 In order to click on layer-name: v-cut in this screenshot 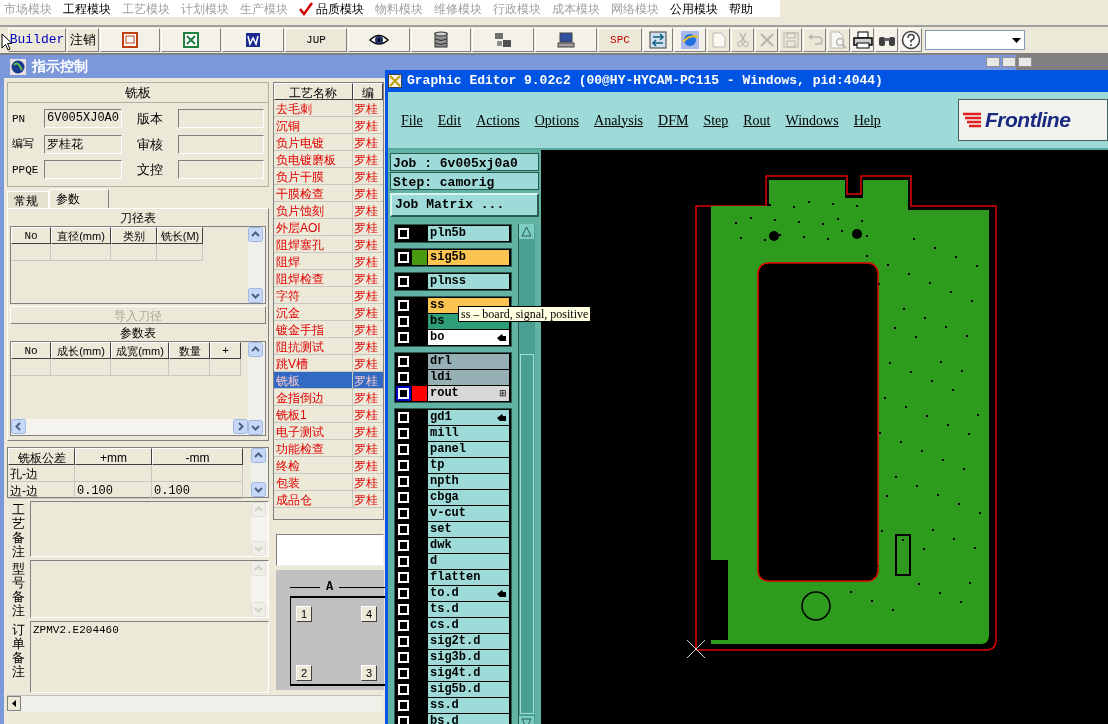, I will do `click(469, 513)`.